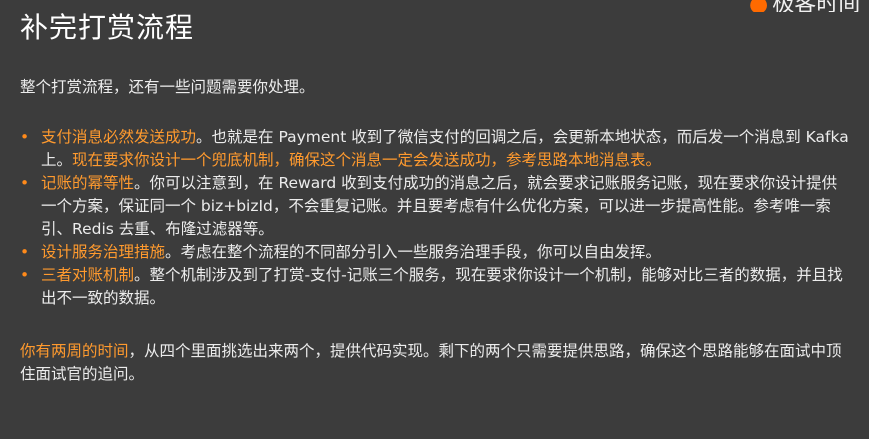 The image size is (869, 439). I want to click on task-highlight: 现在要求你设计一个兜底机制，确保这个消息一定会发送成功，参考思路本地消息表。, so click(367, 160).